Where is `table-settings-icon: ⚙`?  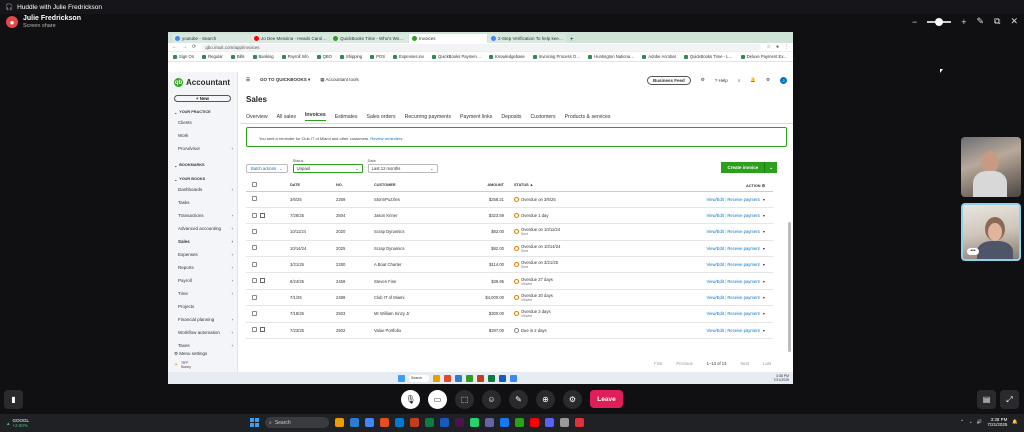
table-settings-icon: ⚙ is located at coordinates (763, 186).